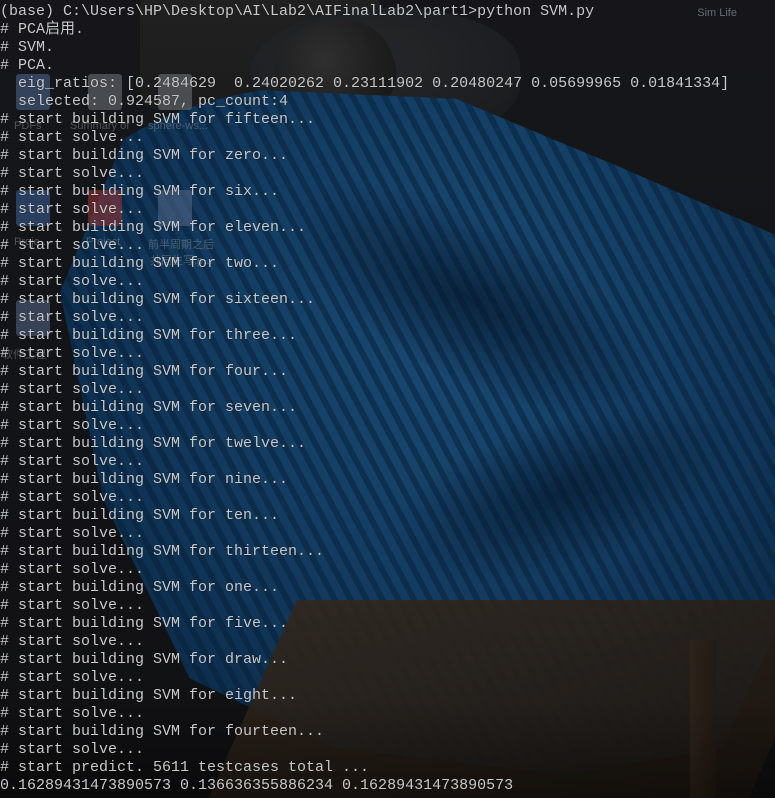 The image size is (775, 798). I want to click on console-line: # PCA启用., so click(42, 29).